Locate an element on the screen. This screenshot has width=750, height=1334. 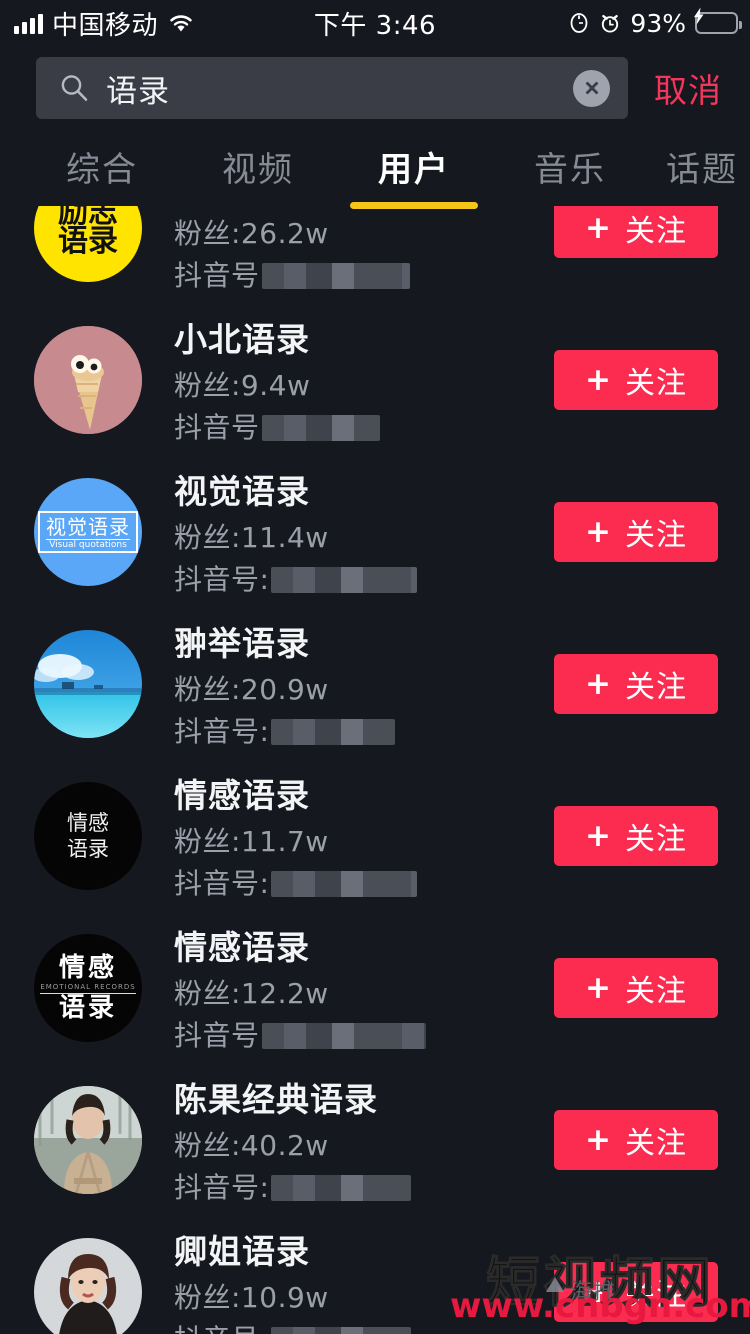
cancel-button: 取消 is located at coordinates (680, 88).